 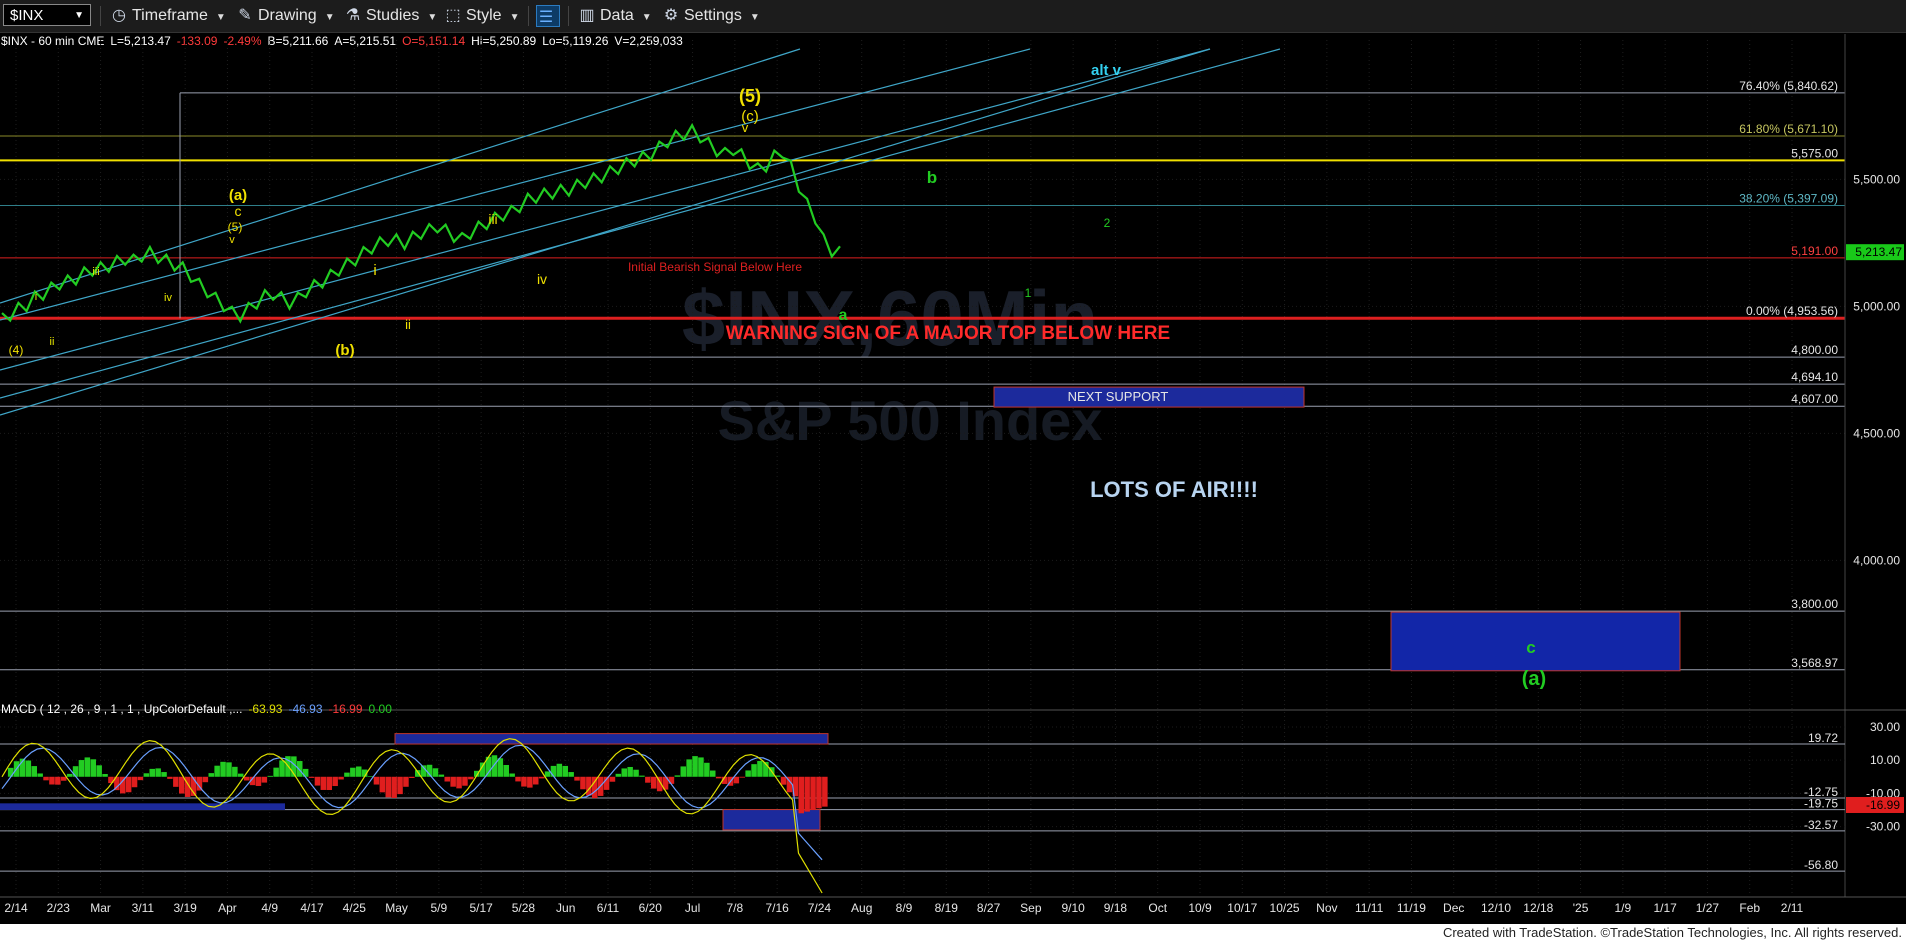 What do you see at coordinates (1106, 70) in the screenshot?
I see `alt-v-label: alt v` at bounding box center [1106, 70].